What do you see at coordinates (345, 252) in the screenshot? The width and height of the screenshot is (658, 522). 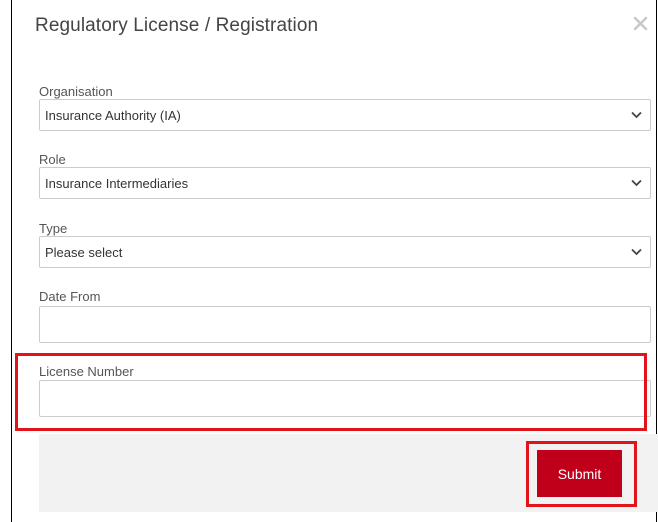 I see `type-select: Please select` at bounding box center [345, 252].